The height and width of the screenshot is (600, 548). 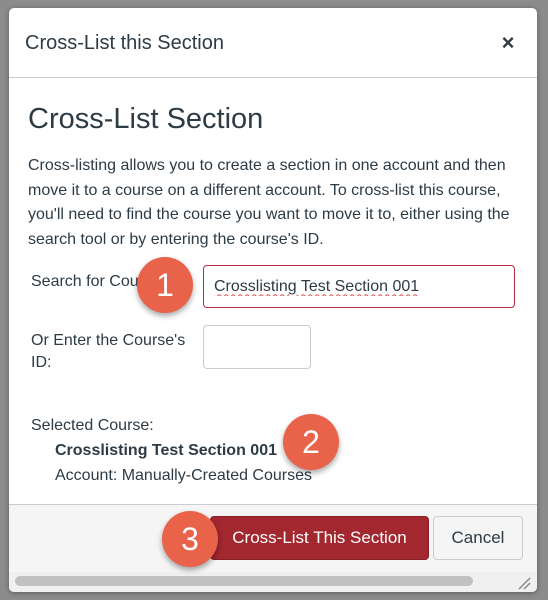 What do you see at coordinates (319, 538) in the screenshot?
I see `crosslist-section-button: Cross-List This Section` at bounding box center [319, 538].